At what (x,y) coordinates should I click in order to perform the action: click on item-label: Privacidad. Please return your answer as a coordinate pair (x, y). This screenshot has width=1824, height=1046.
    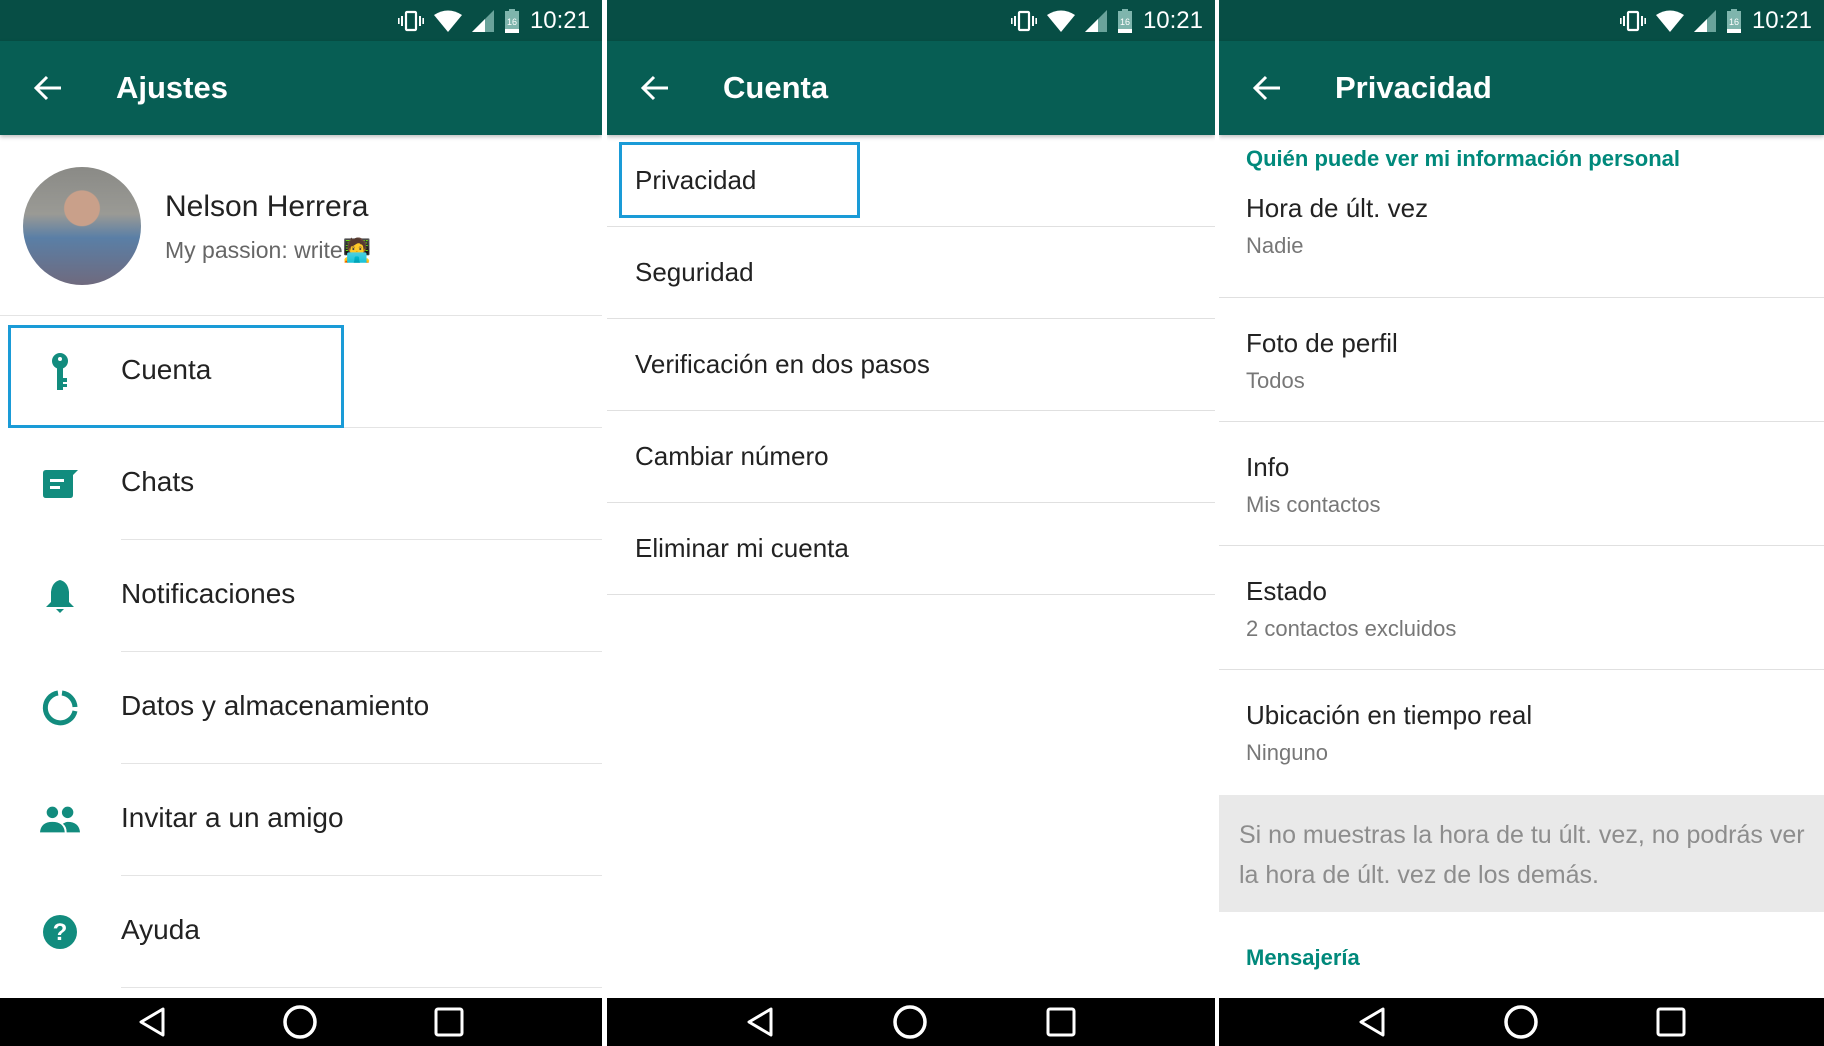
    Looking at the image, I should click on (696, 180).